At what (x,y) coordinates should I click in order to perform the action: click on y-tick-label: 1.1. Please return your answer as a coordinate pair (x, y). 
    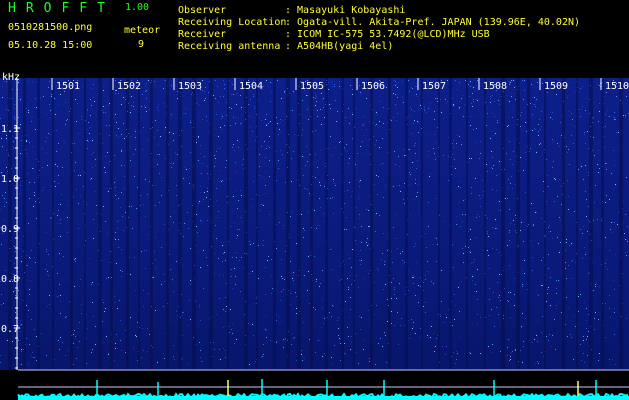
    Looking at the image, I should click on (10, 129).